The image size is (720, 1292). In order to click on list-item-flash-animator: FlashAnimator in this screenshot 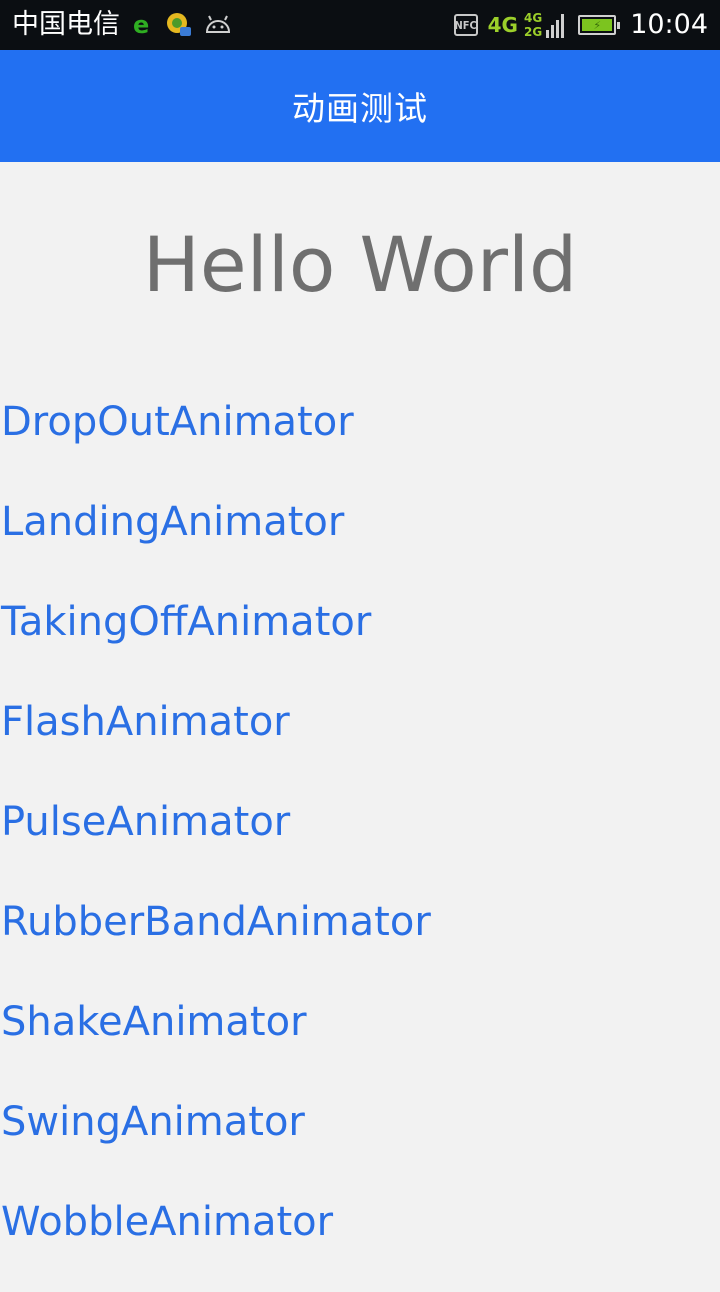, I will do `click(215, 742)`.